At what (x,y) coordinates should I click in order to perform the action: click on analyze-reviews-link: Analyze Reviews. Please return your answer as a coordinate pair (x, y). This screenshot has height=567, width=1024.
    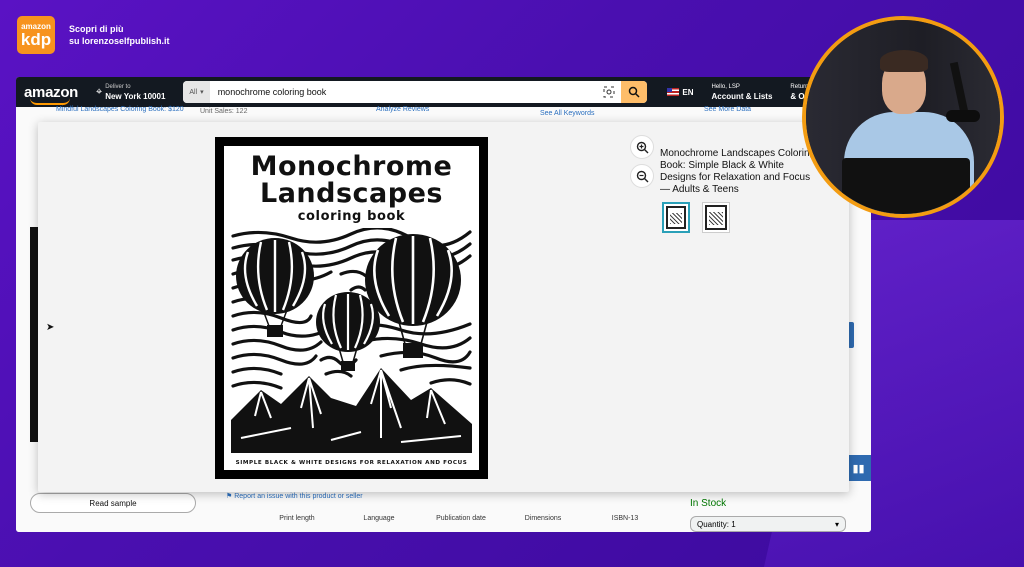
    Looking at the image, I should click on (402, 109).